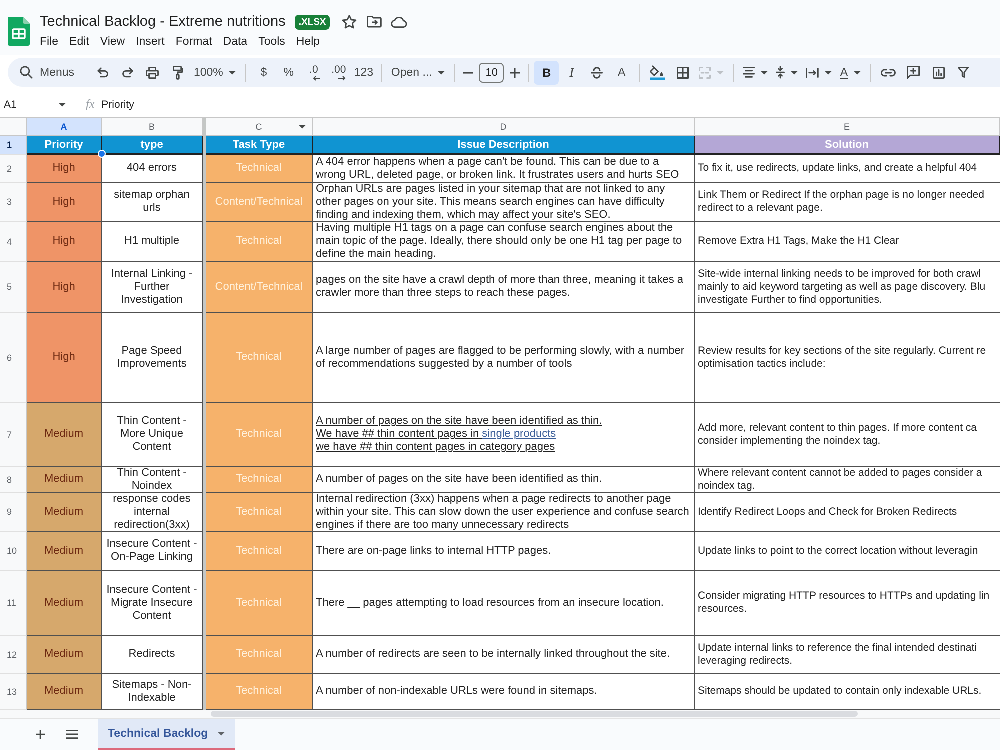 The width and height of the screenshot is (1000, 750). What do you see at coordinates (847, 551) in the screenshot?
I see `solution-cell: Update links to point to the correct location without leveragin` at bounding box center [847, 551].